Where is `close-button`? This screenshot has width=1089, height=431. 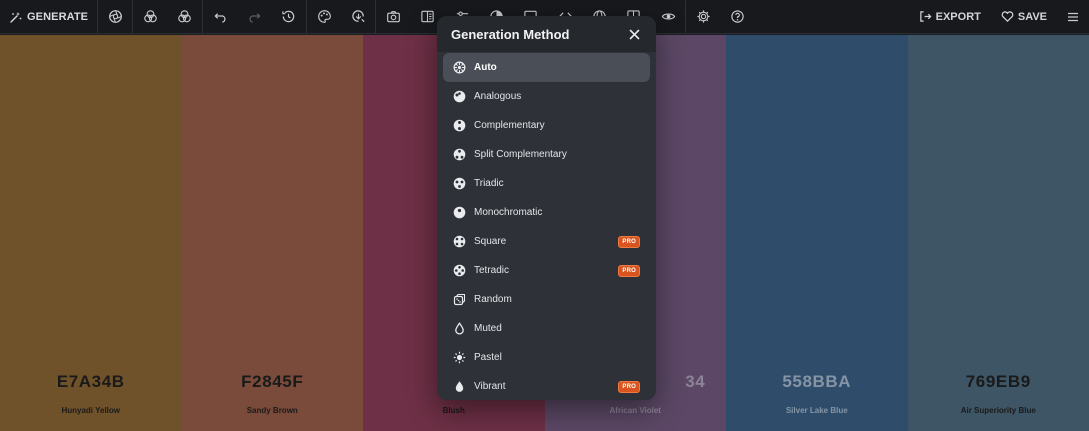
close-button is located at coordinates (634, 34).